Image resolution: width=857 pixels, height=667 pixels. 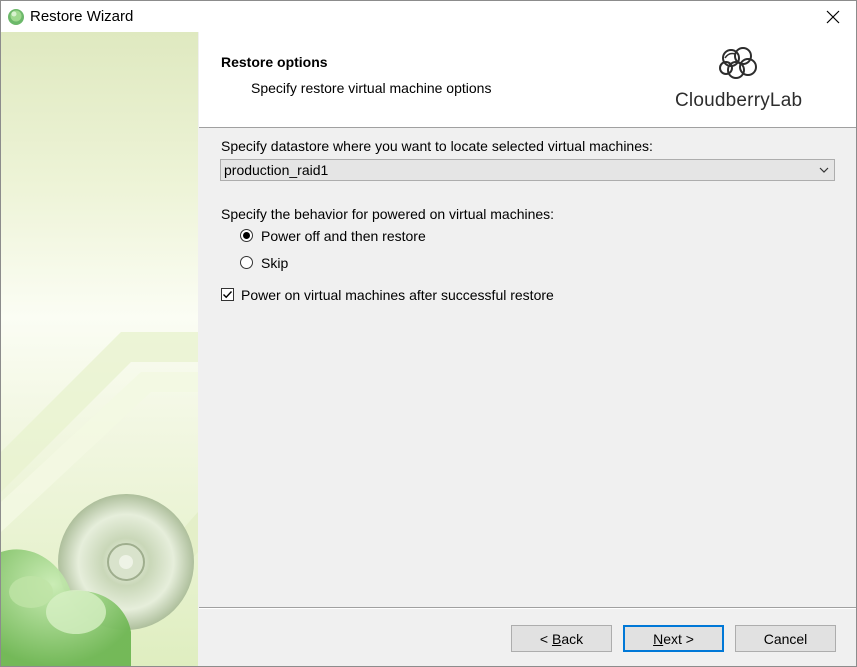 What do you see at coordinates (556, 638) in the screenshot?
I see `back-button-accel: B` at bounding box center [556, 638].